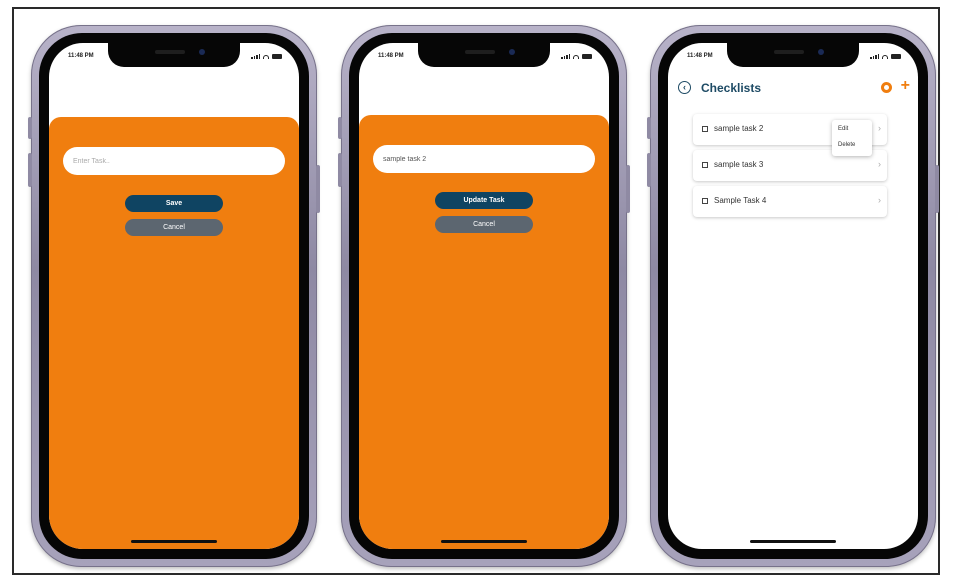  Describe the element at coordinates (886, 87) in the screenshot. I see `sync-icon` at that location.